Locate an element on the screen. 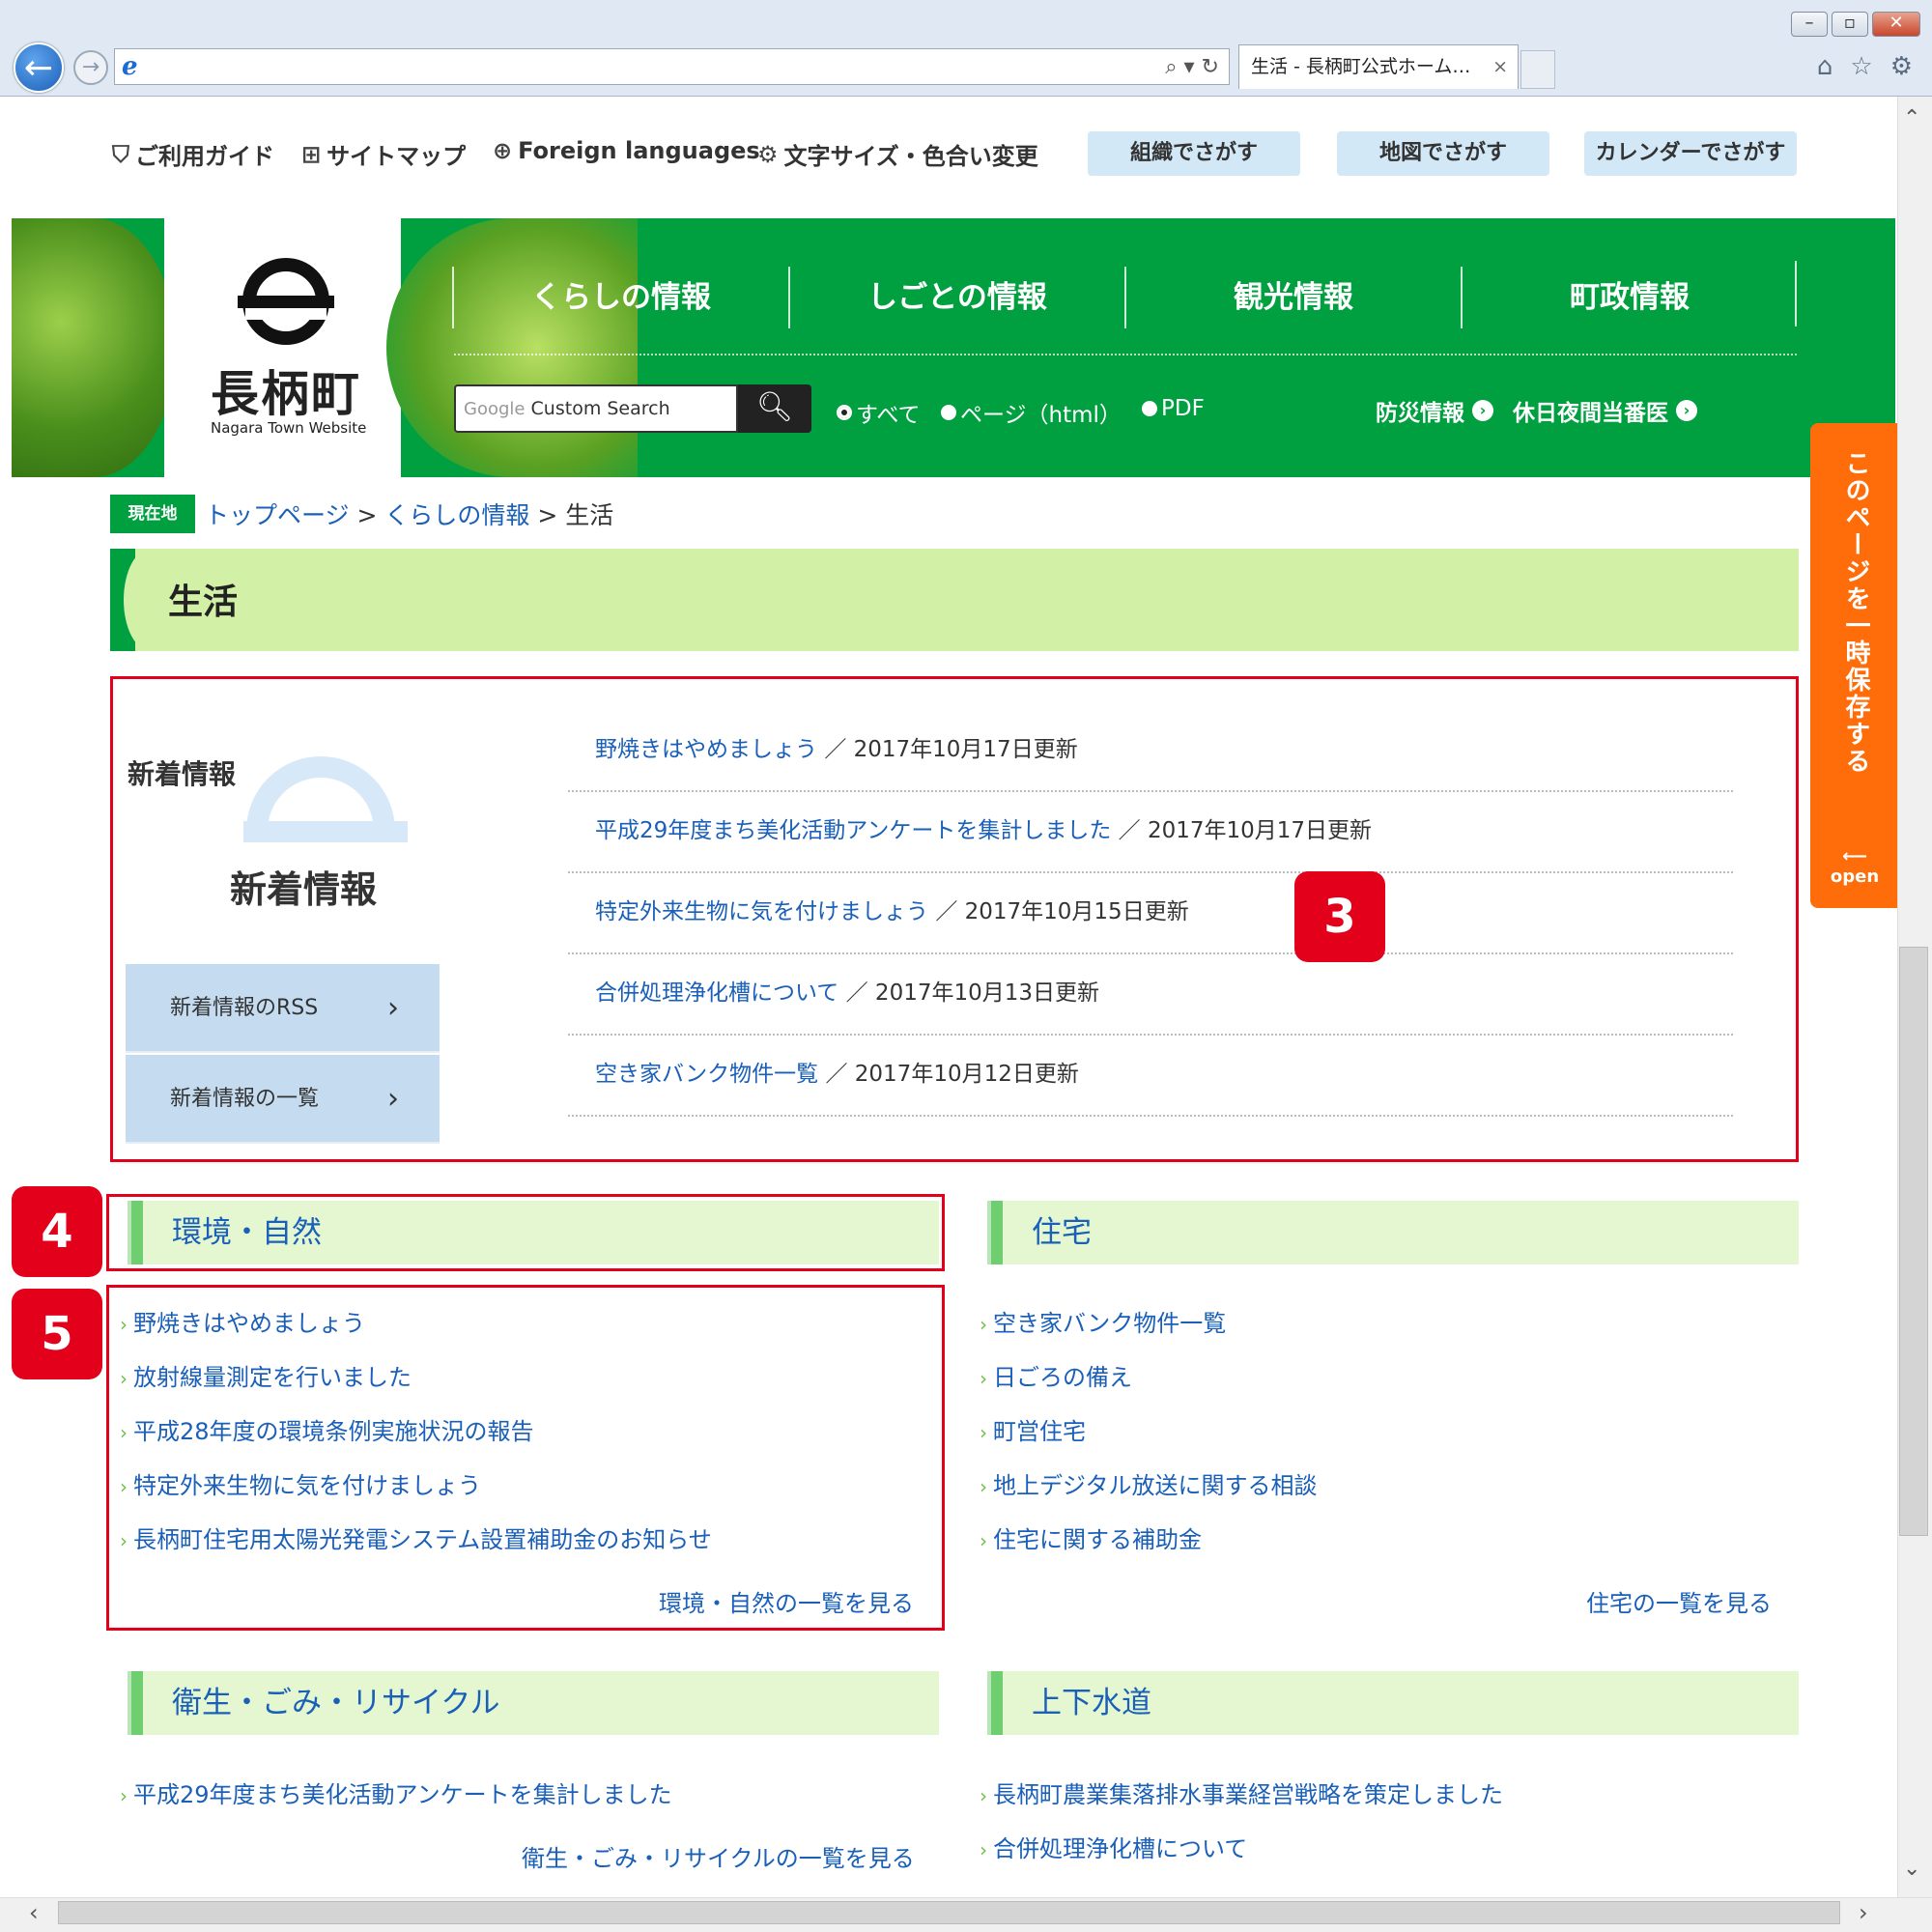 Image resolution: width=1932 pixels, height=1932 pixels. list-item: › 特定外来生物に気を付けましょう is located at coordinates (300, 1483).